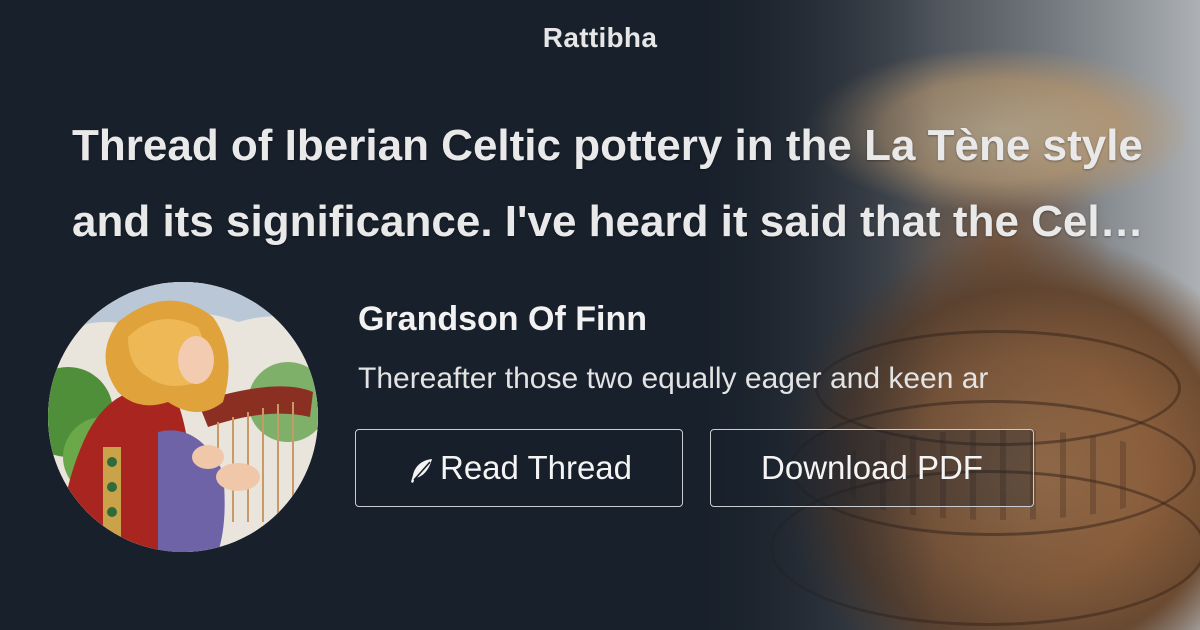  I want to click on author-name: Grandson Of Finn, so click(502, 319).